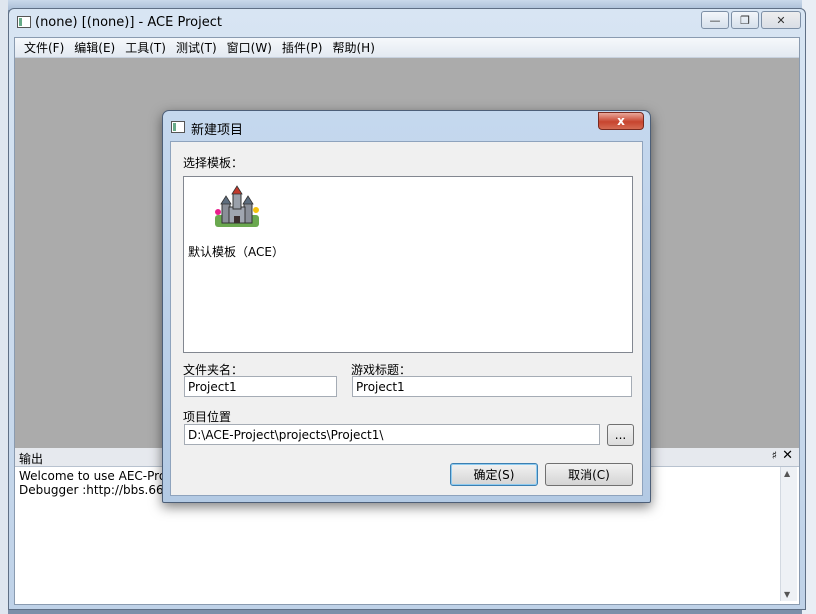 This screenshot has width=816, height=614. What do you see at coordinates (217, 130) in the screenshot?
I see `dialog-title: 新建项目` at bounding box center [217, 130].